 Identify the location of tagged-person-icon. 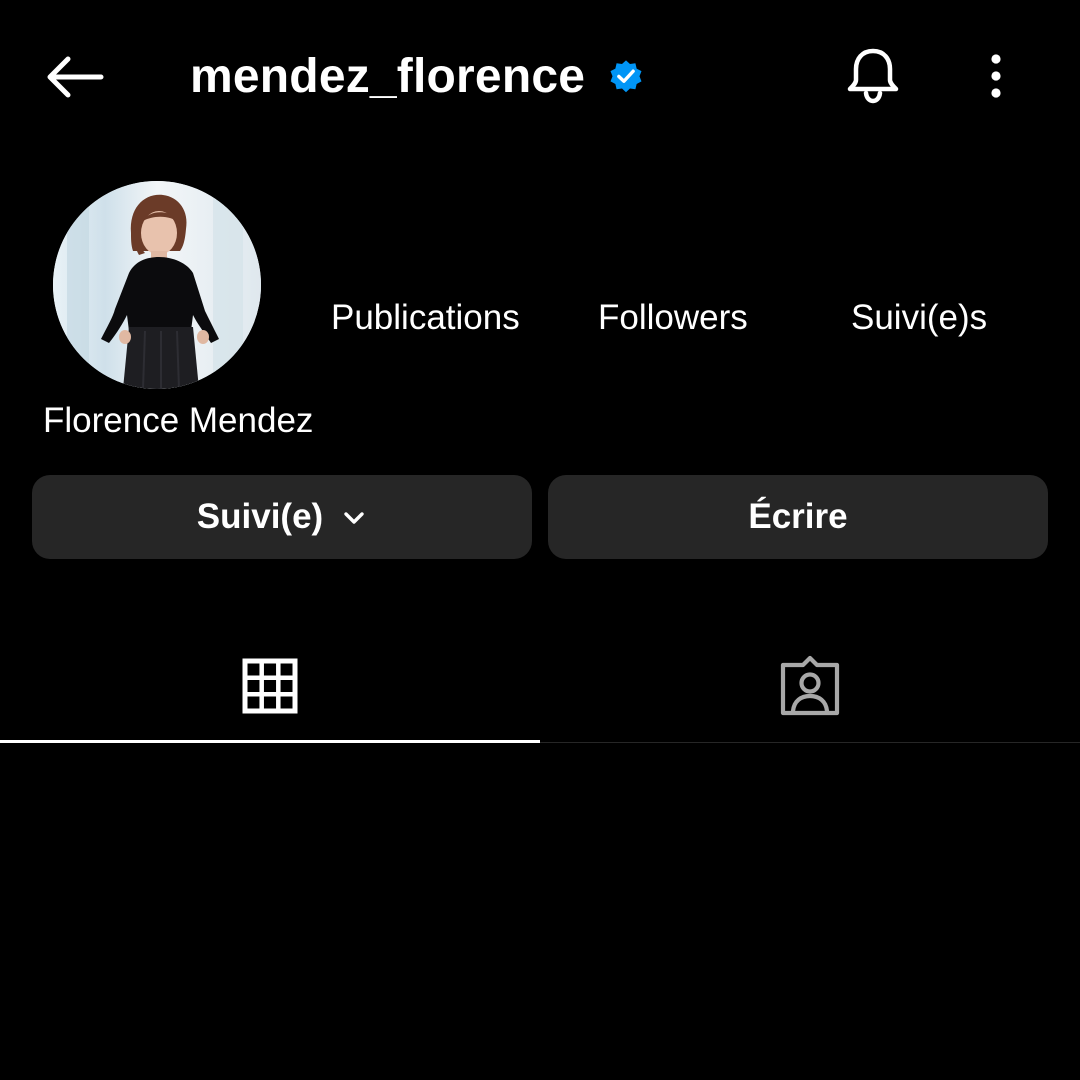
(810, 685).